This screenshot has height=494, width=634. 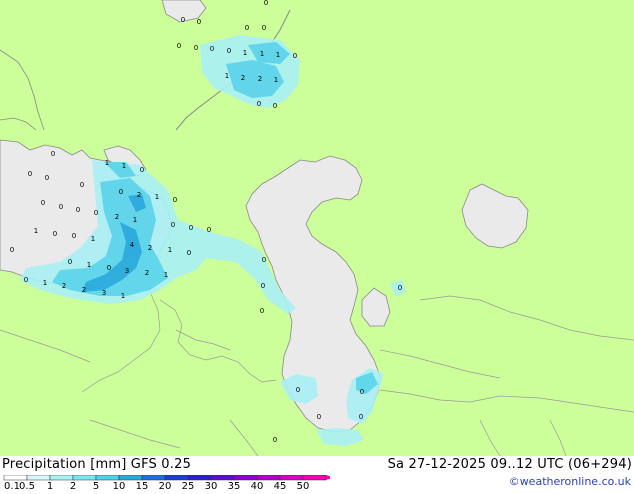 What do you see at coordinates (247, 28) in the screenshot?
I see `precip-value-2: 0` at bounding box center [247, 28].